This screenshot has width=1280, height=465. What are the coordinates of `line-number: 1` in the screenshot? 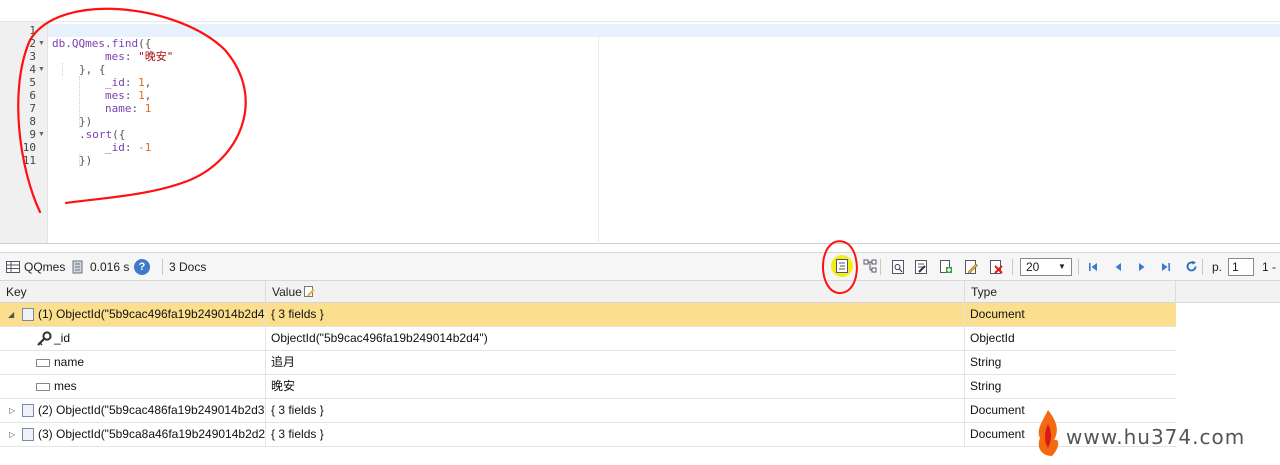 It's located at (32, 30).